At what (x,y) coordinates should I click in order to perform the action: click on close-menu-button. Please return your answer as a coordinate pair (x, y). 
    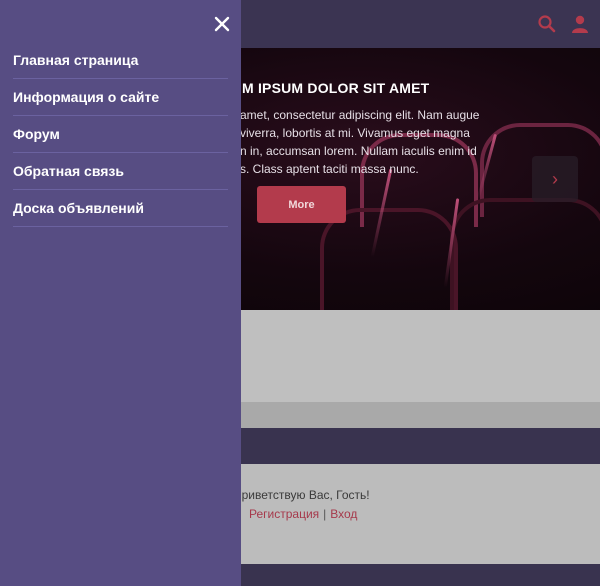
    Looking at the image, I should click on (222, 24).